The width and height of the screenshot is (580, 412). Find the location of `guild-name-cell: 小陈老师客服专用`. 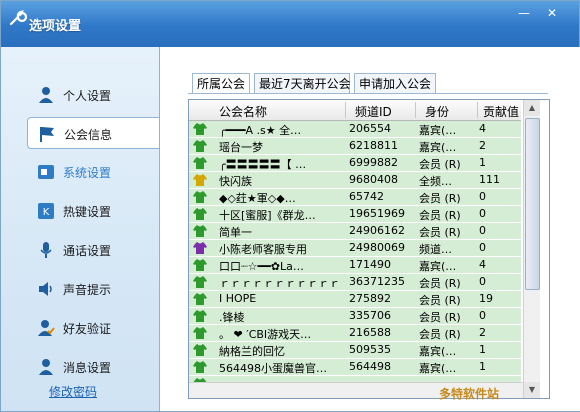

guild-name-cell: 小陈老师客服专用 is located at coordinates (263, 249).